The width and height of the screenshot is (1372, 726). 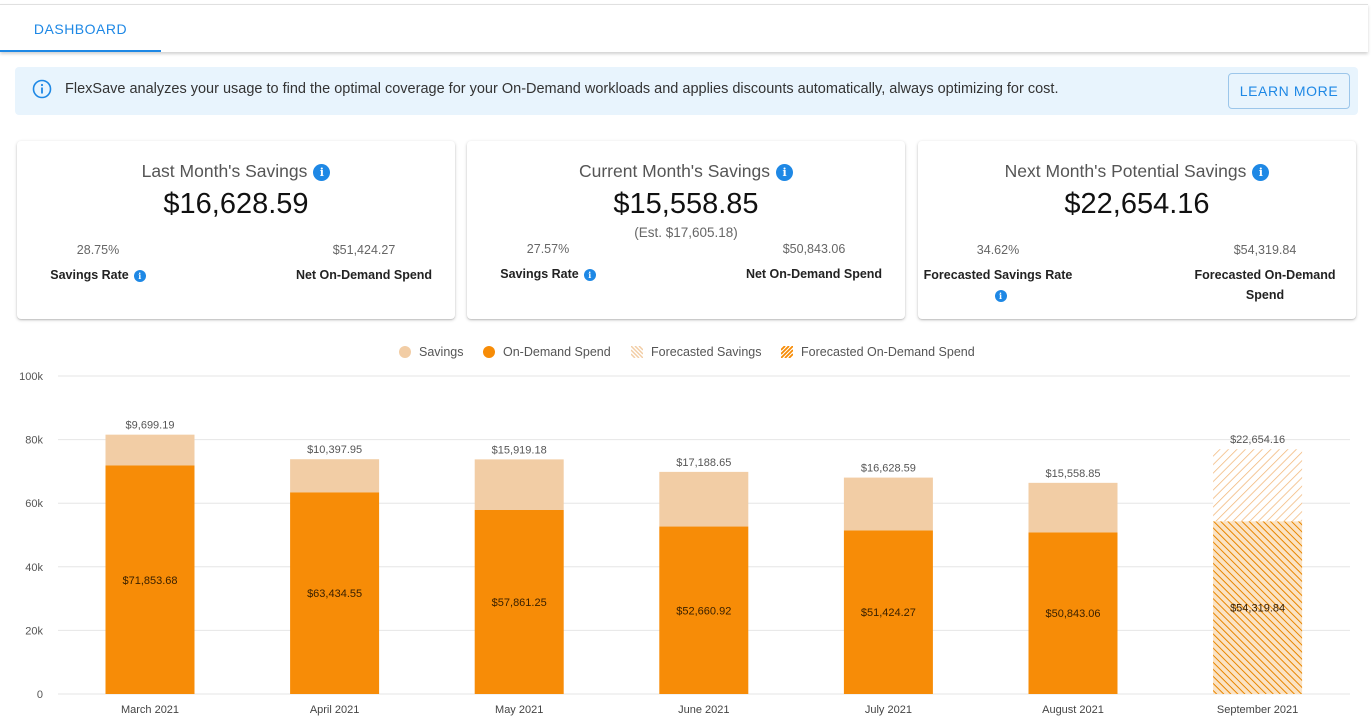 I want to click on forecasted-savings-rate-stat: 34.62% Forecasted Savings Rate i, so click(x=998, y=274).